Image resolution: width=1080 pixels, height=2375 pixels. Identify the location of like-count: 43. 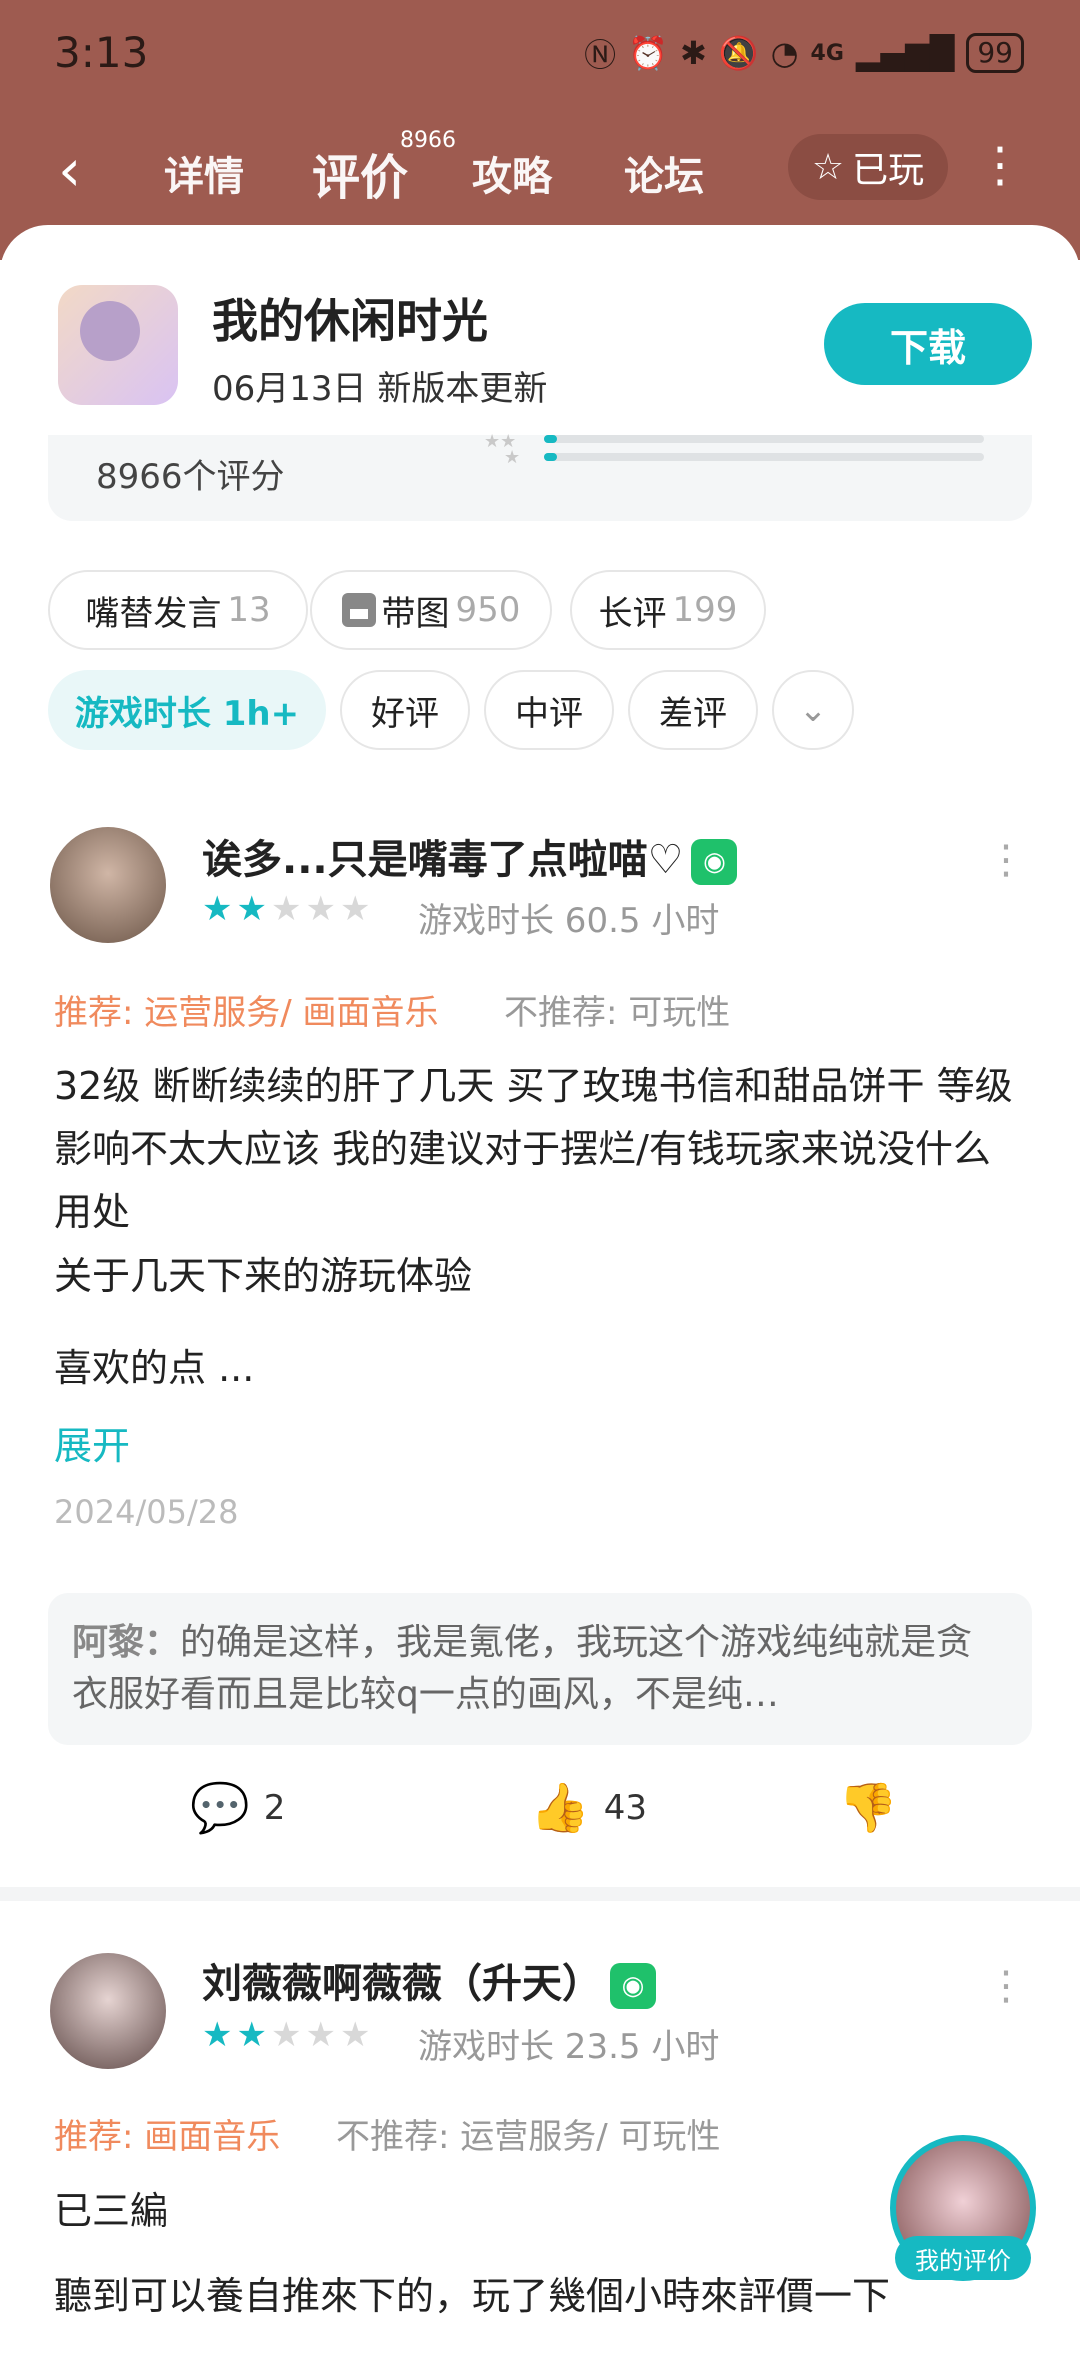
(625, 1807).